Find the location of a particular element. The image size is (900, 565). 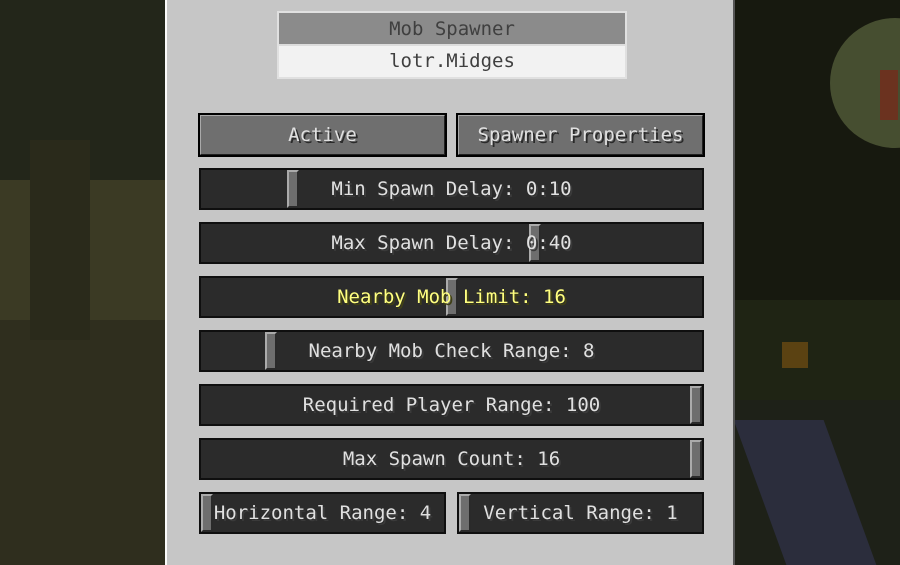

mob-name: lotr.Midges is located at coordinates (452, 61).